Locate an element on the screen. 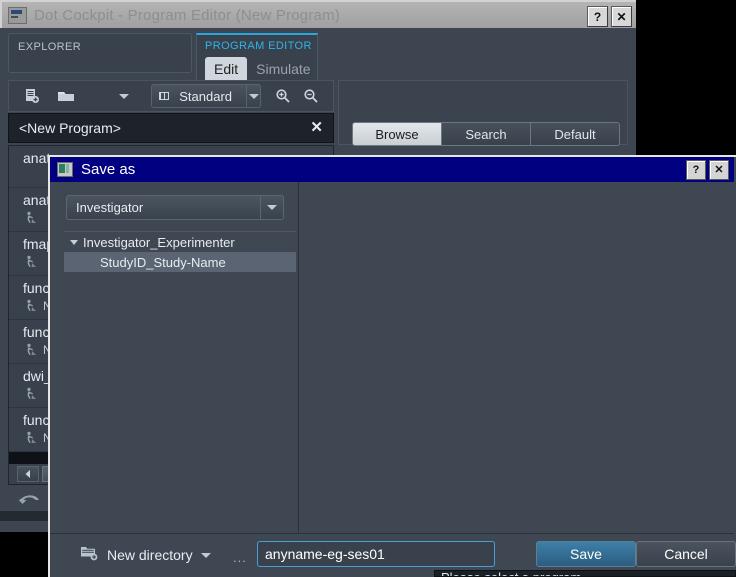 Image resolution: width=736 pixels, height=577 pixels. program-editor-panel-header: PROGRAM EDITOR Edit Simulate is located at coordinates (258, 57).